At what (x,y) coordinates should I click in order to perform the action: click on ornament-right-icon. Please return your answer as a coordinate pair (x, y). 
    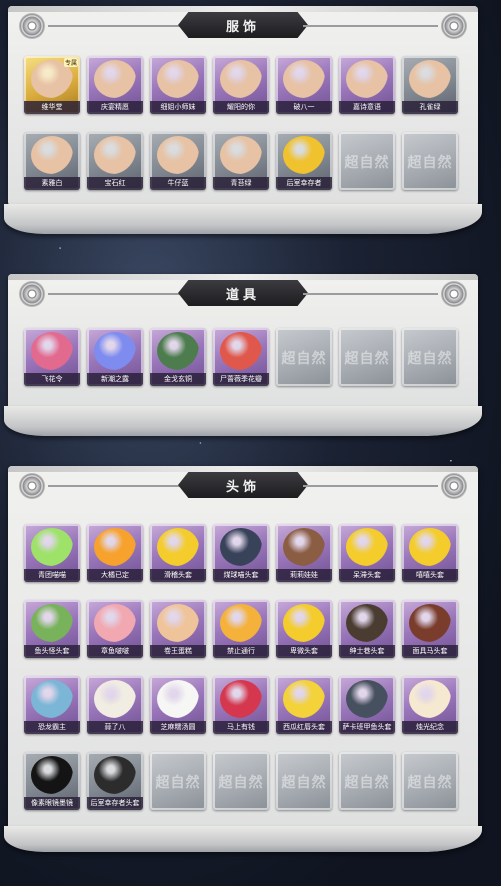
    Looking at the image, I should click on (454, 294).